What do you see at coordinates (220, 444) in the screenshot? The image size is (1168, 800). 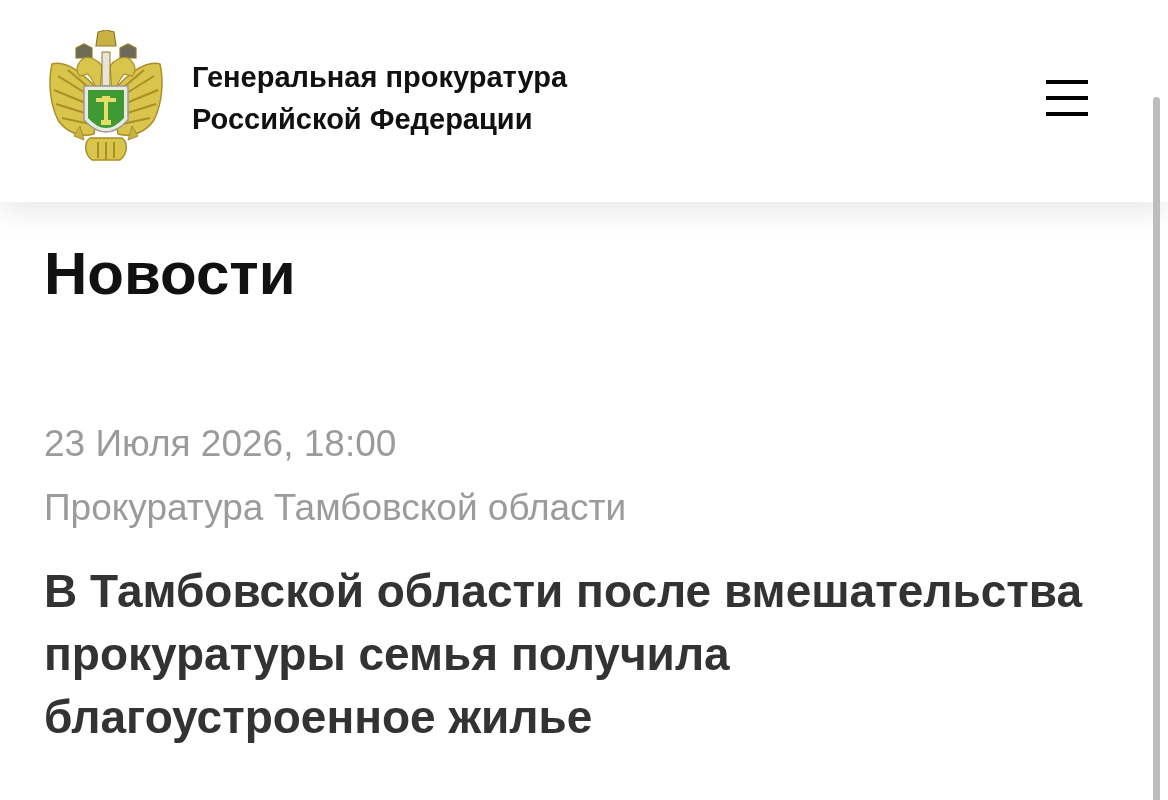 I see `article-date: 23 Июля 2026, 18:00` at bounding box center [220, 444].